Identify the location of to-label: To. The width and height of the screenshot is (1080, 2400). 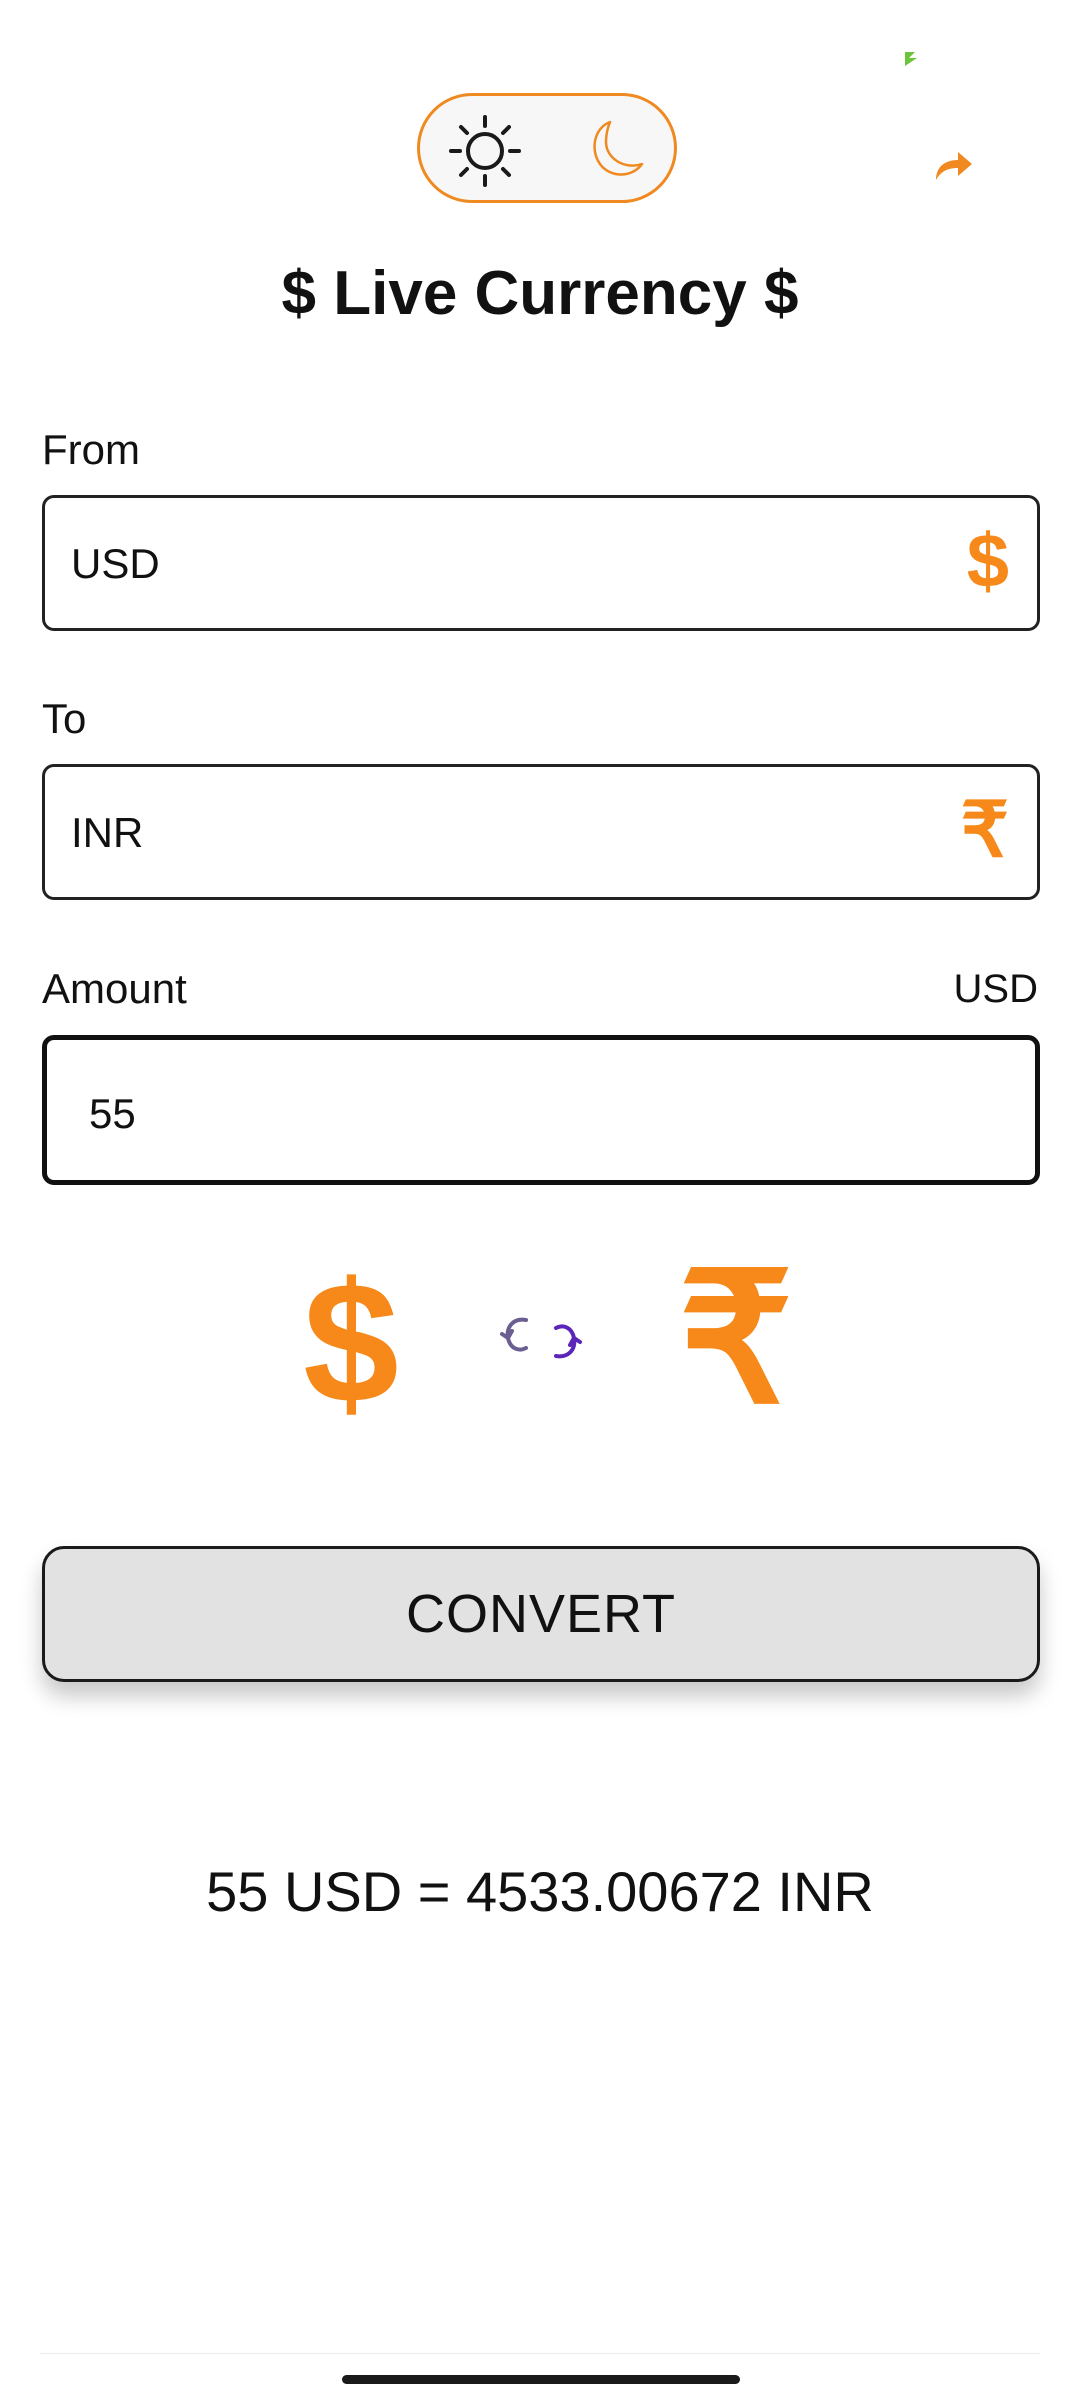
(64, 718).